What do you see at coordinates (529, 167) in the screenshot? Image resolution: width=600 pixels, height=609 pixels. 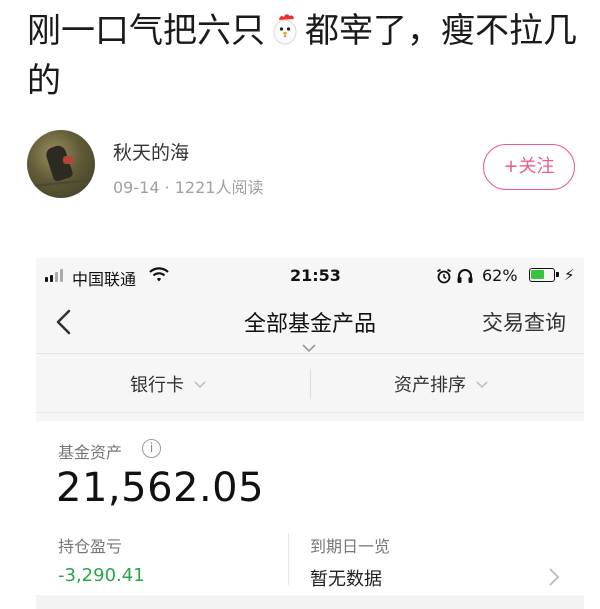 I see `follow-button: +关注` at bounding box center [529, 167].